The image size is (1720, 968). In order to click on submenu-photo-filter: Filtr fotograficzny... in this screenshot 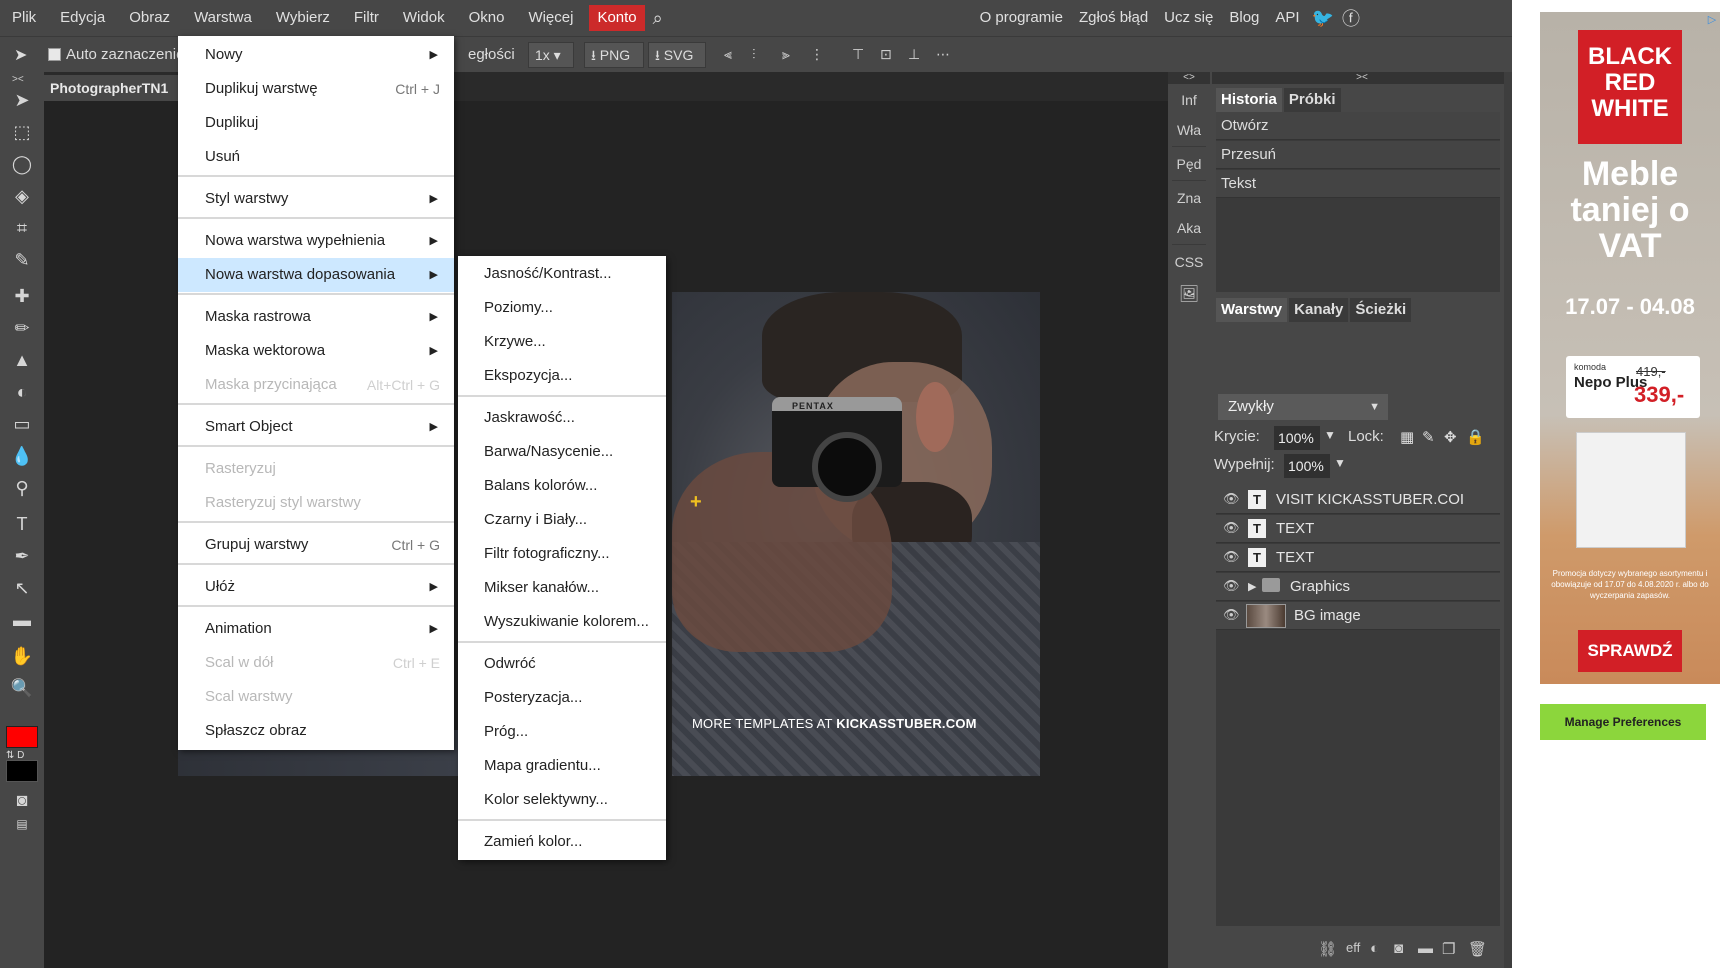, I will do `click(562, 554)`.